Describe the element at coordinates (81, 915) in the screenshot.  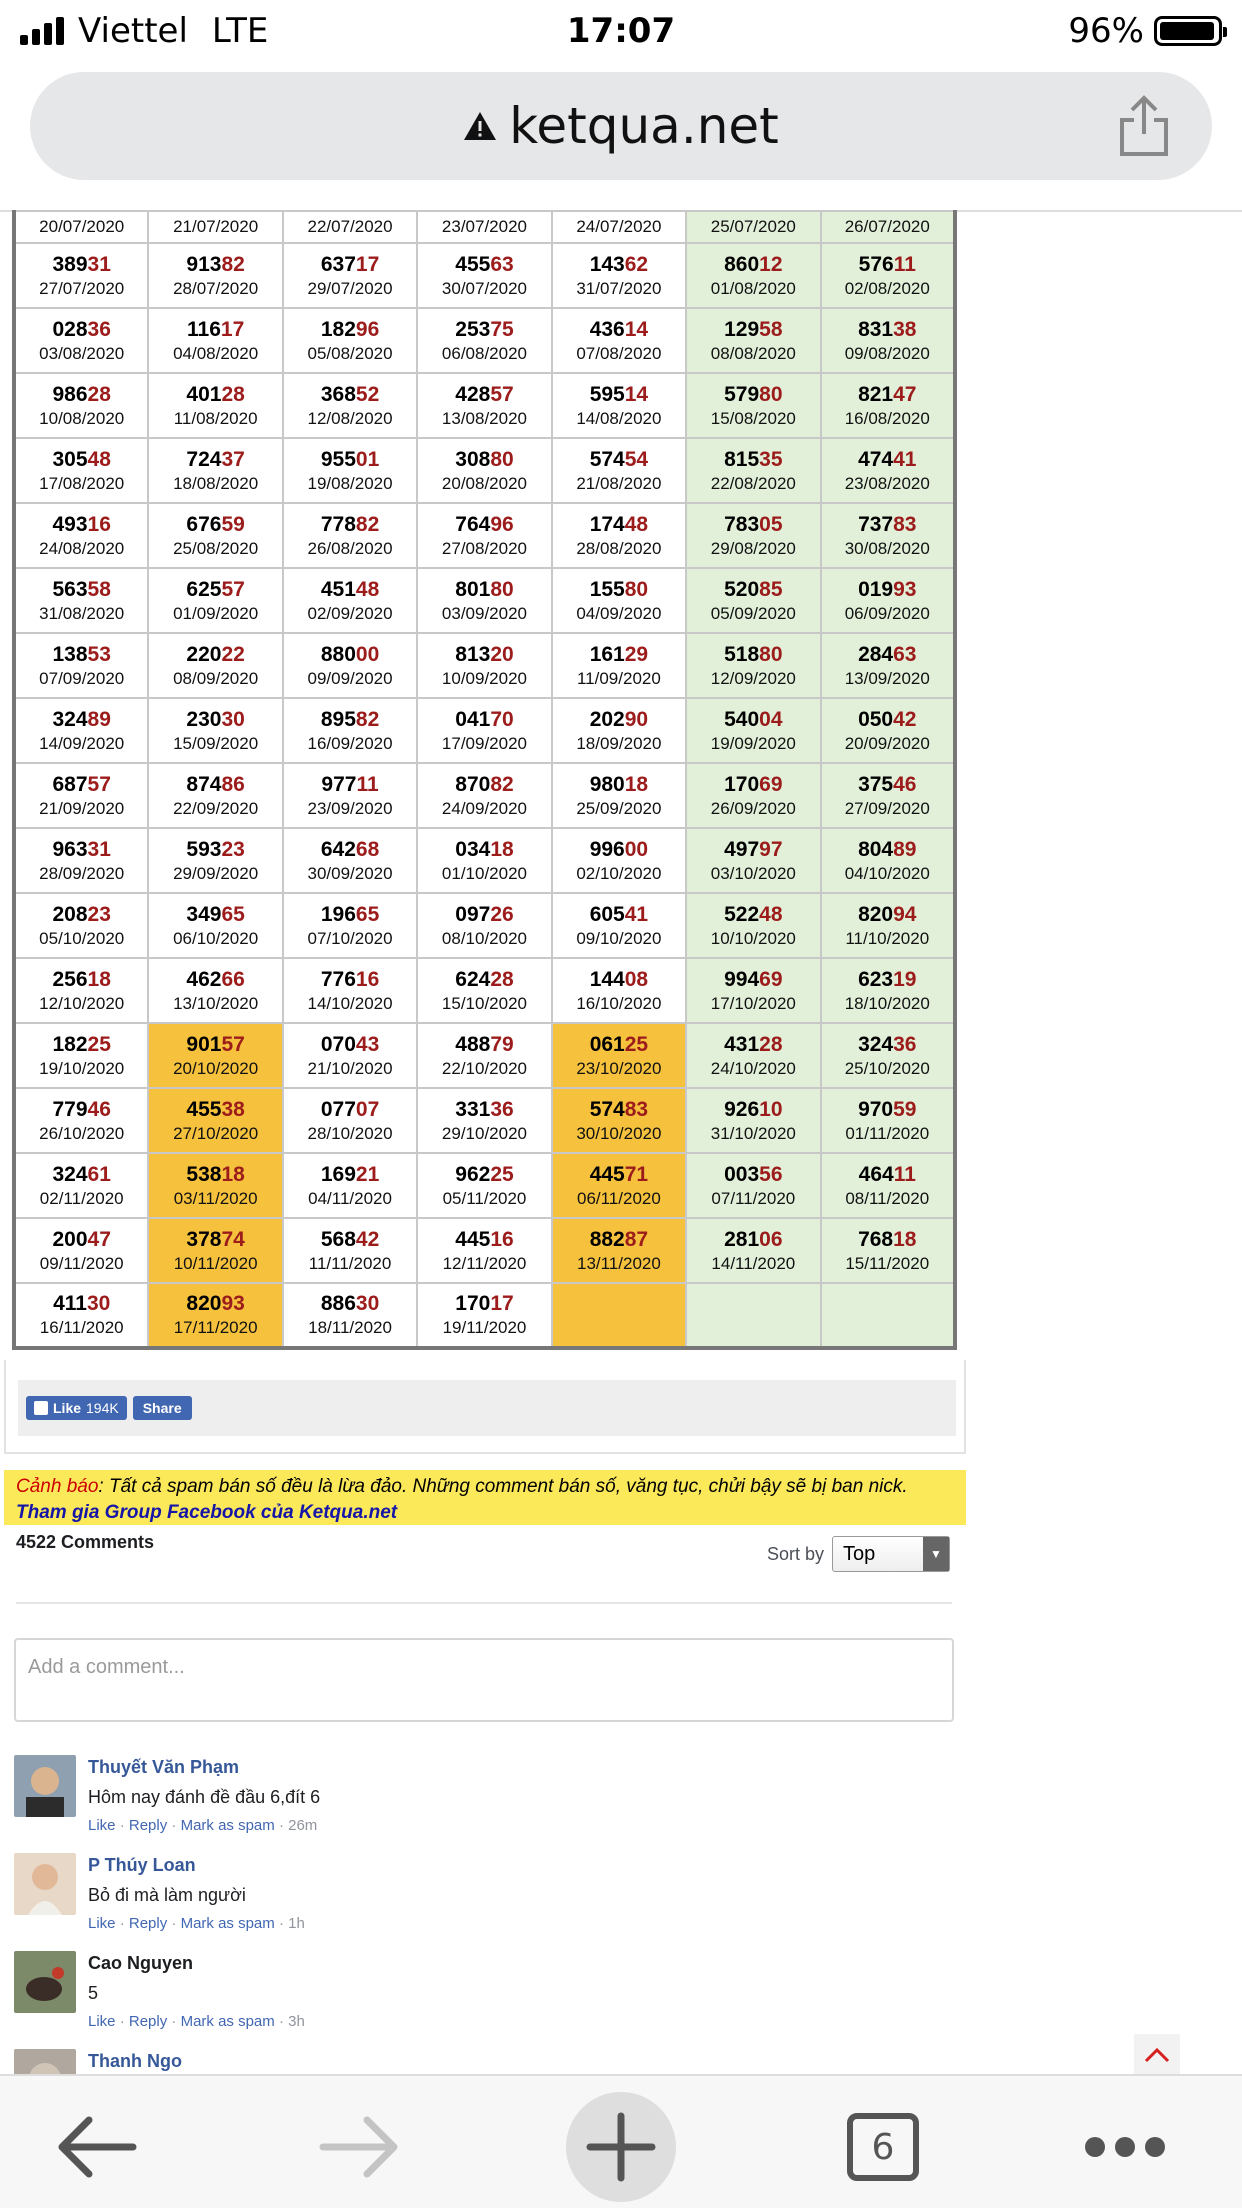
I see `result-number: 20823` at that location.